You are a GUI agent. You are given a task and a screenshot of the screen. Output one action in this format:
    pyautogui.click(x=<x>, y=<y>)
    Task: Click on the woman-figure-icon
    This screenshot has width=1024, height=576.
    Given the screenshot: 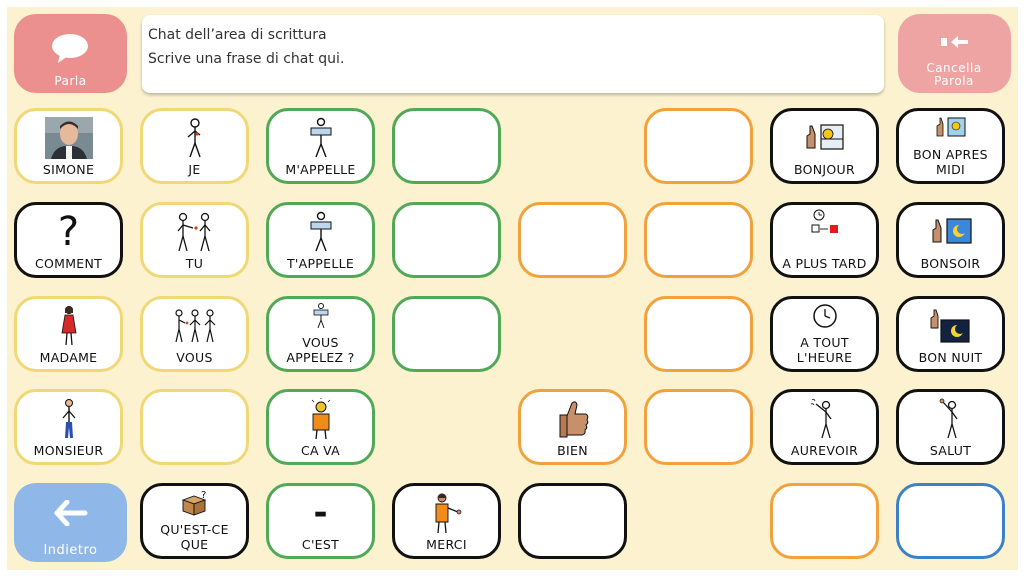 What is the action you would take?
    pyautogui.click(x=68, y=326)
    